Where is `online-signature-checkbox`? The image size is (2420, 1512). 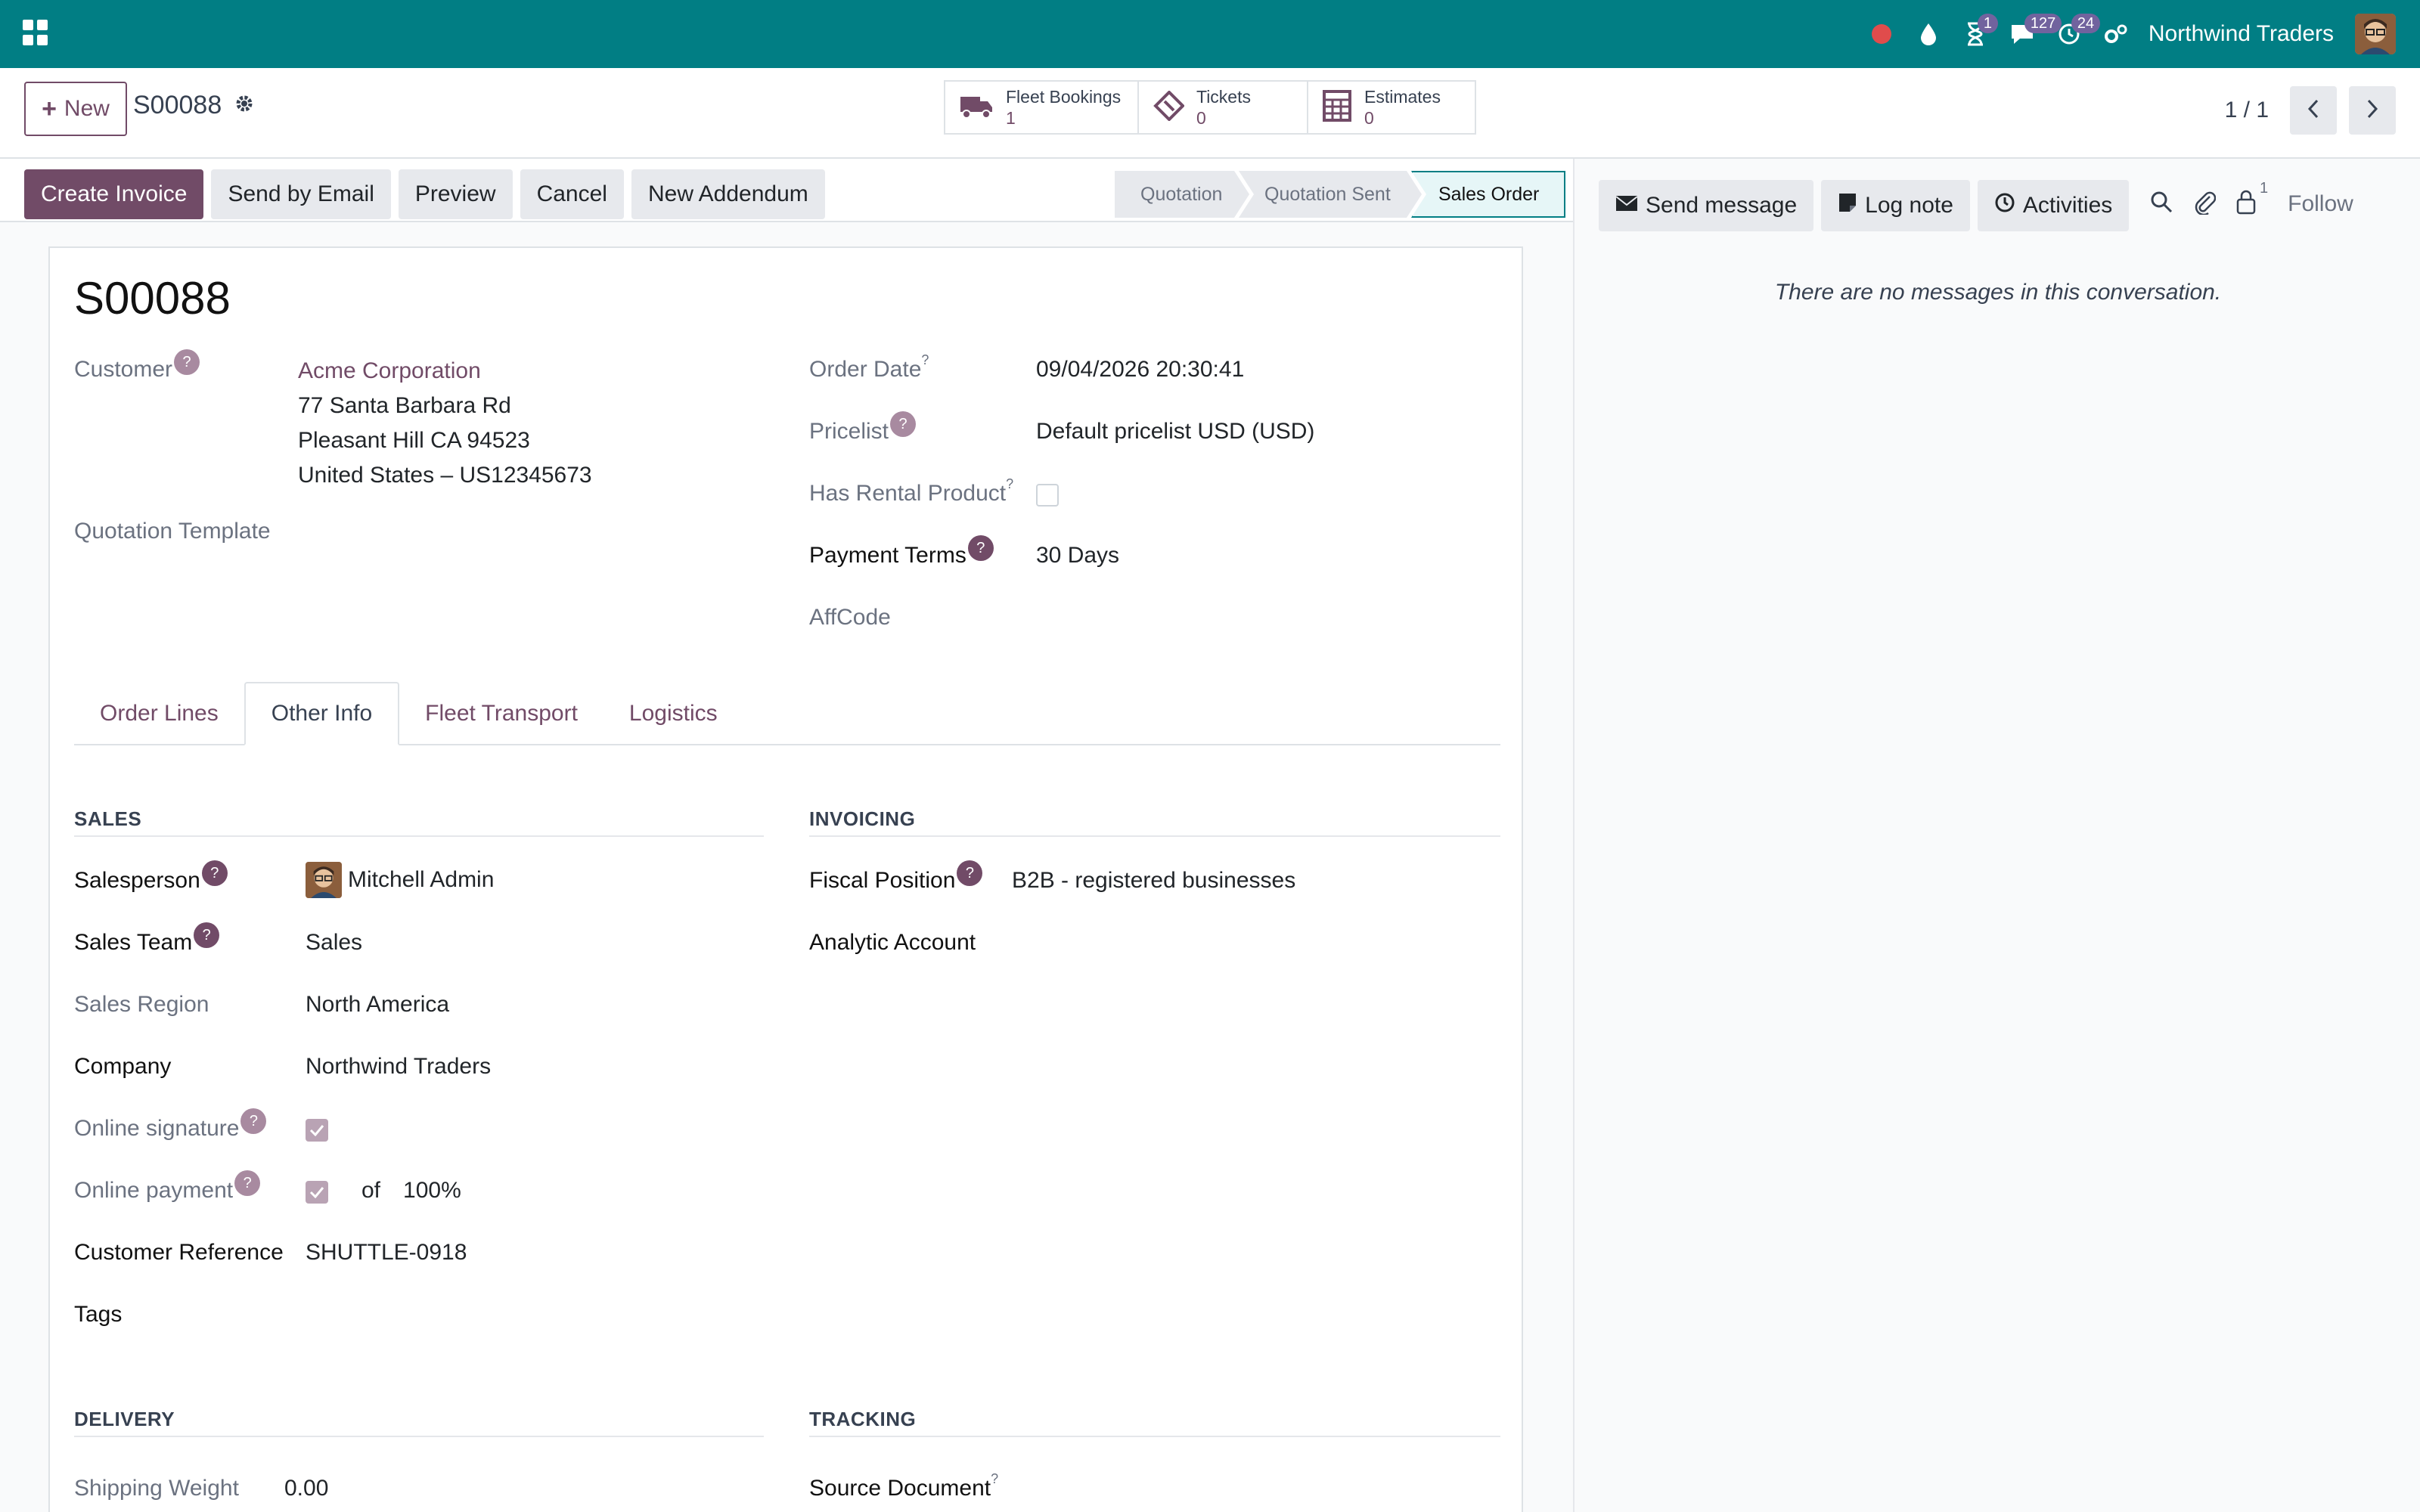
online-signature-checkbox is located at coordinates (317, 1130).